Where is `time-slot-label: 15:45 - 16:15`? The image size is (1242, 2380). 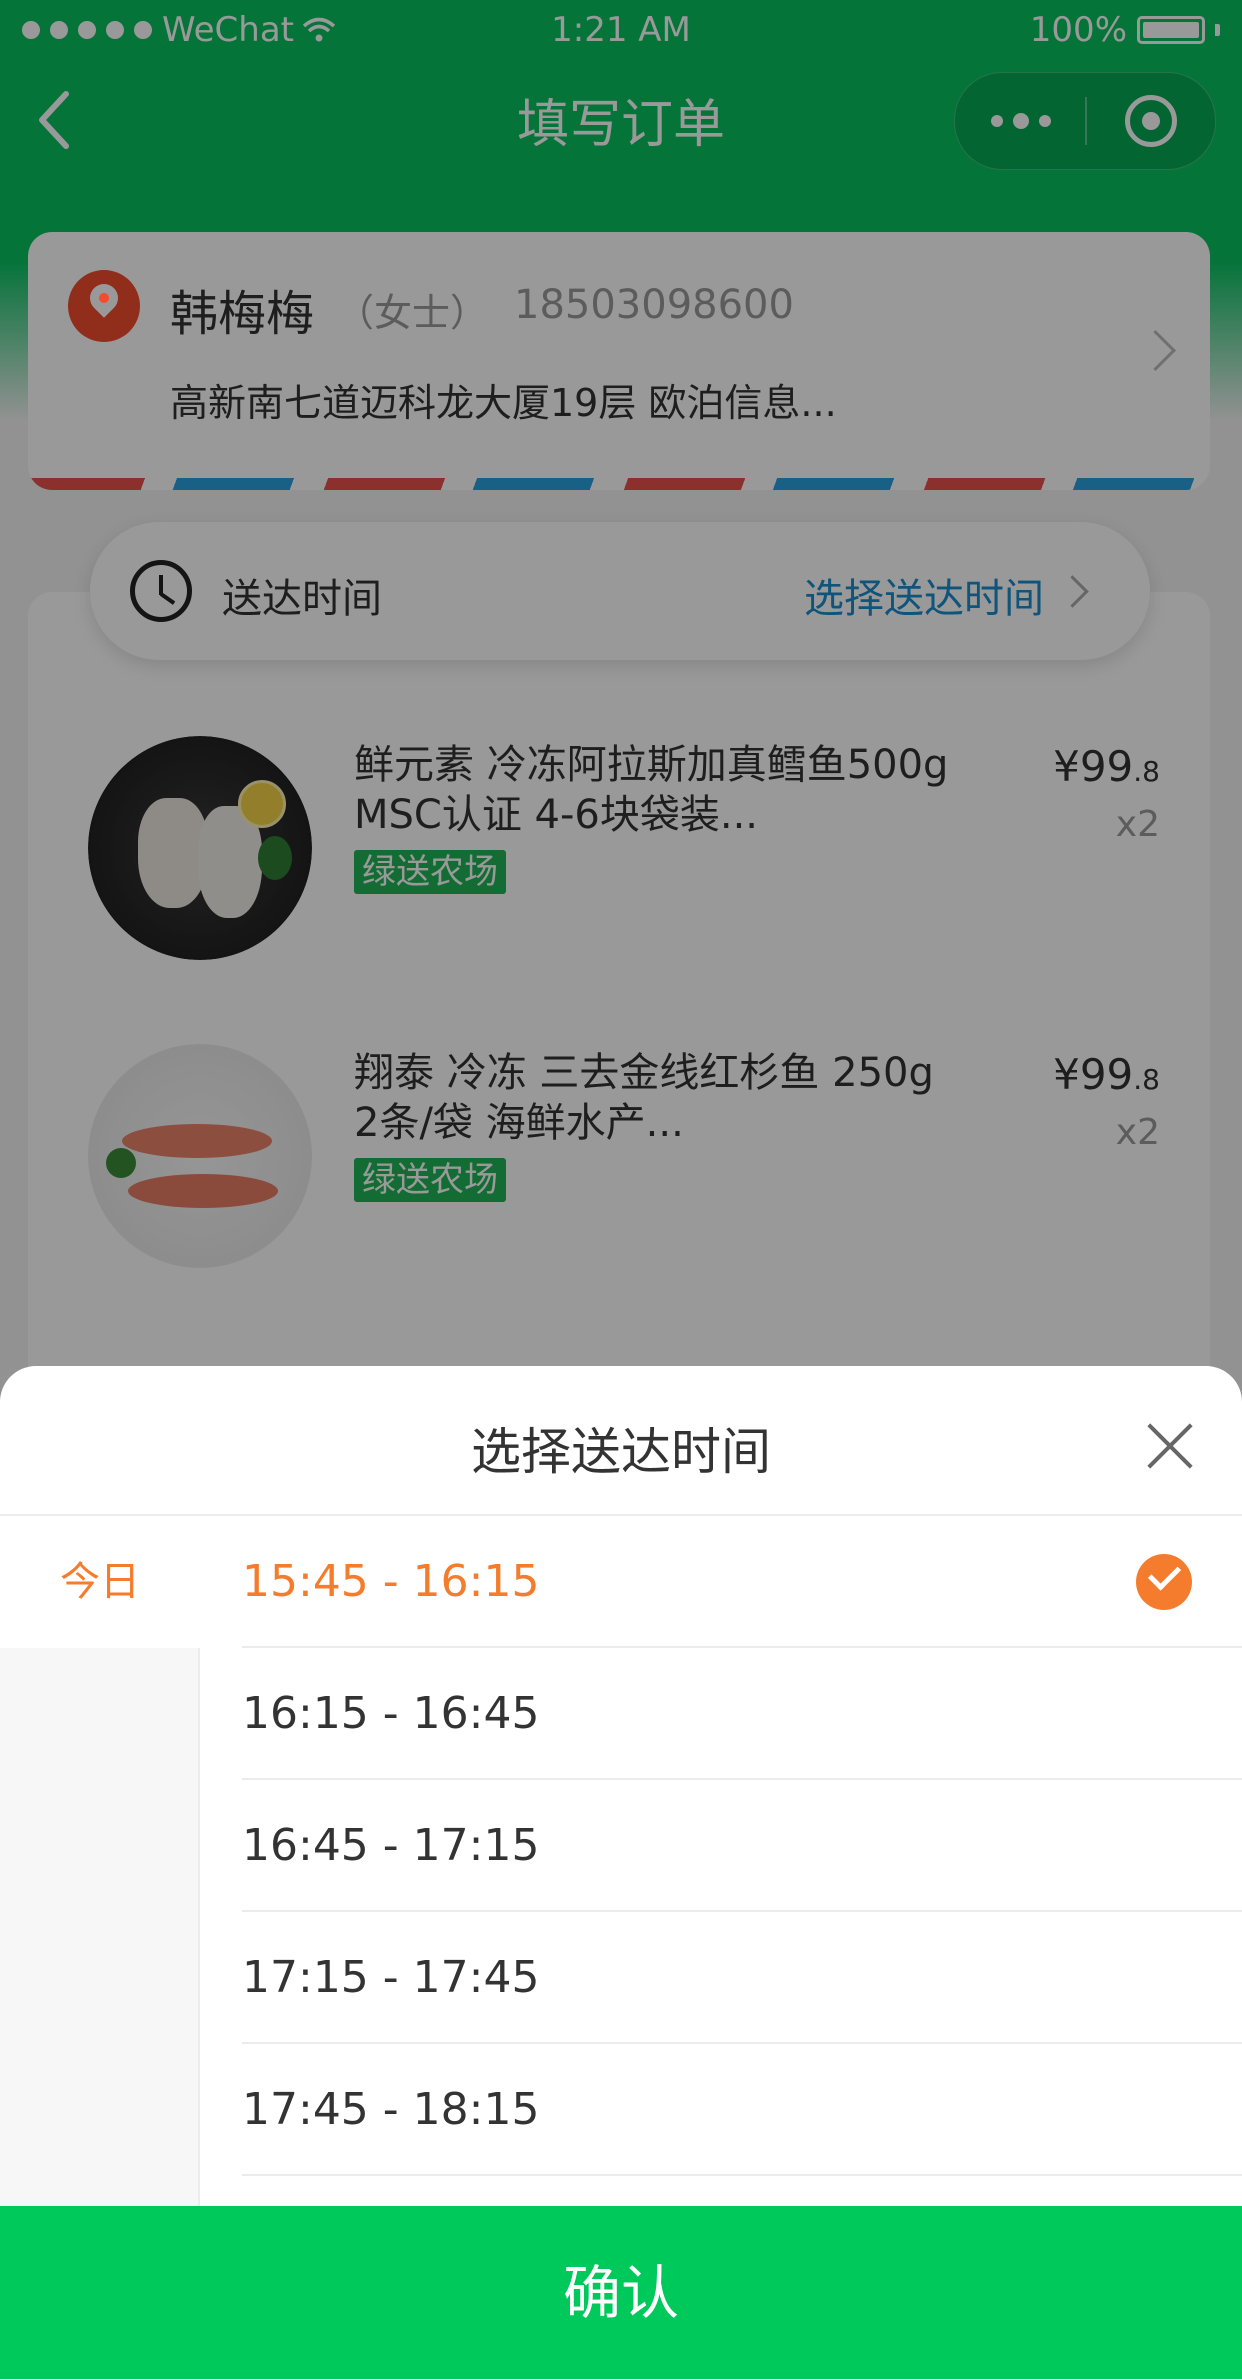 time-slot-label: 15:45 - 16:15 is located at coordinates (391, 1581).